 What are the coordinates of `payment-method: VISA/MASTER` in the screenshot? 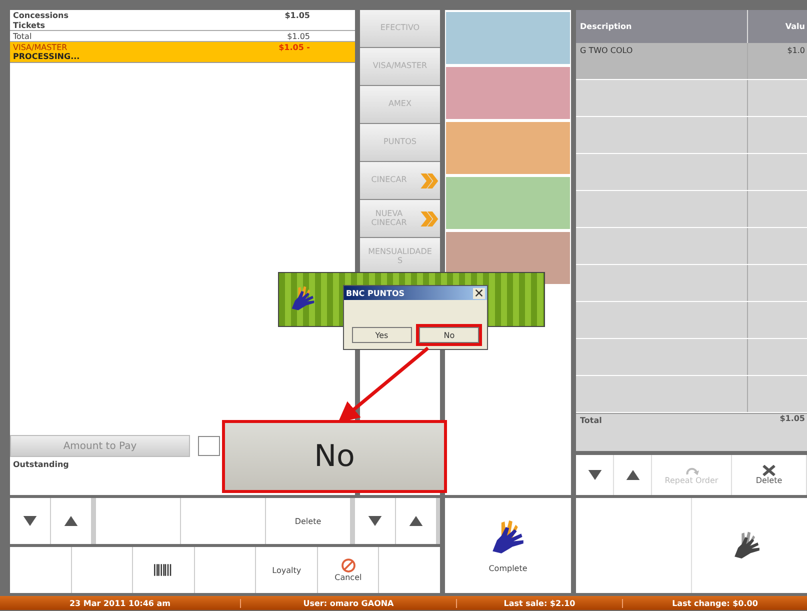 It's located at (40, 47).